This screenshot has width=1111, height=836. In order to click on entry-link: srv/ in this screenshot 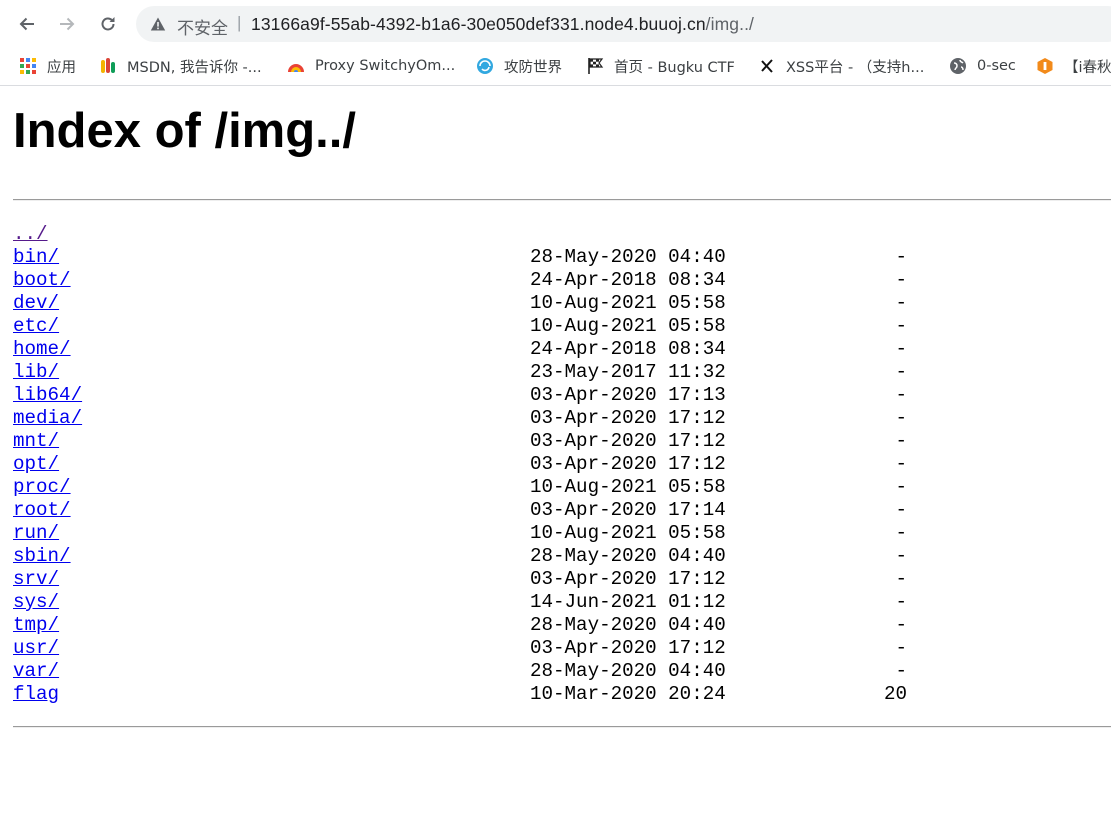, I will do `click(36, 579)`.